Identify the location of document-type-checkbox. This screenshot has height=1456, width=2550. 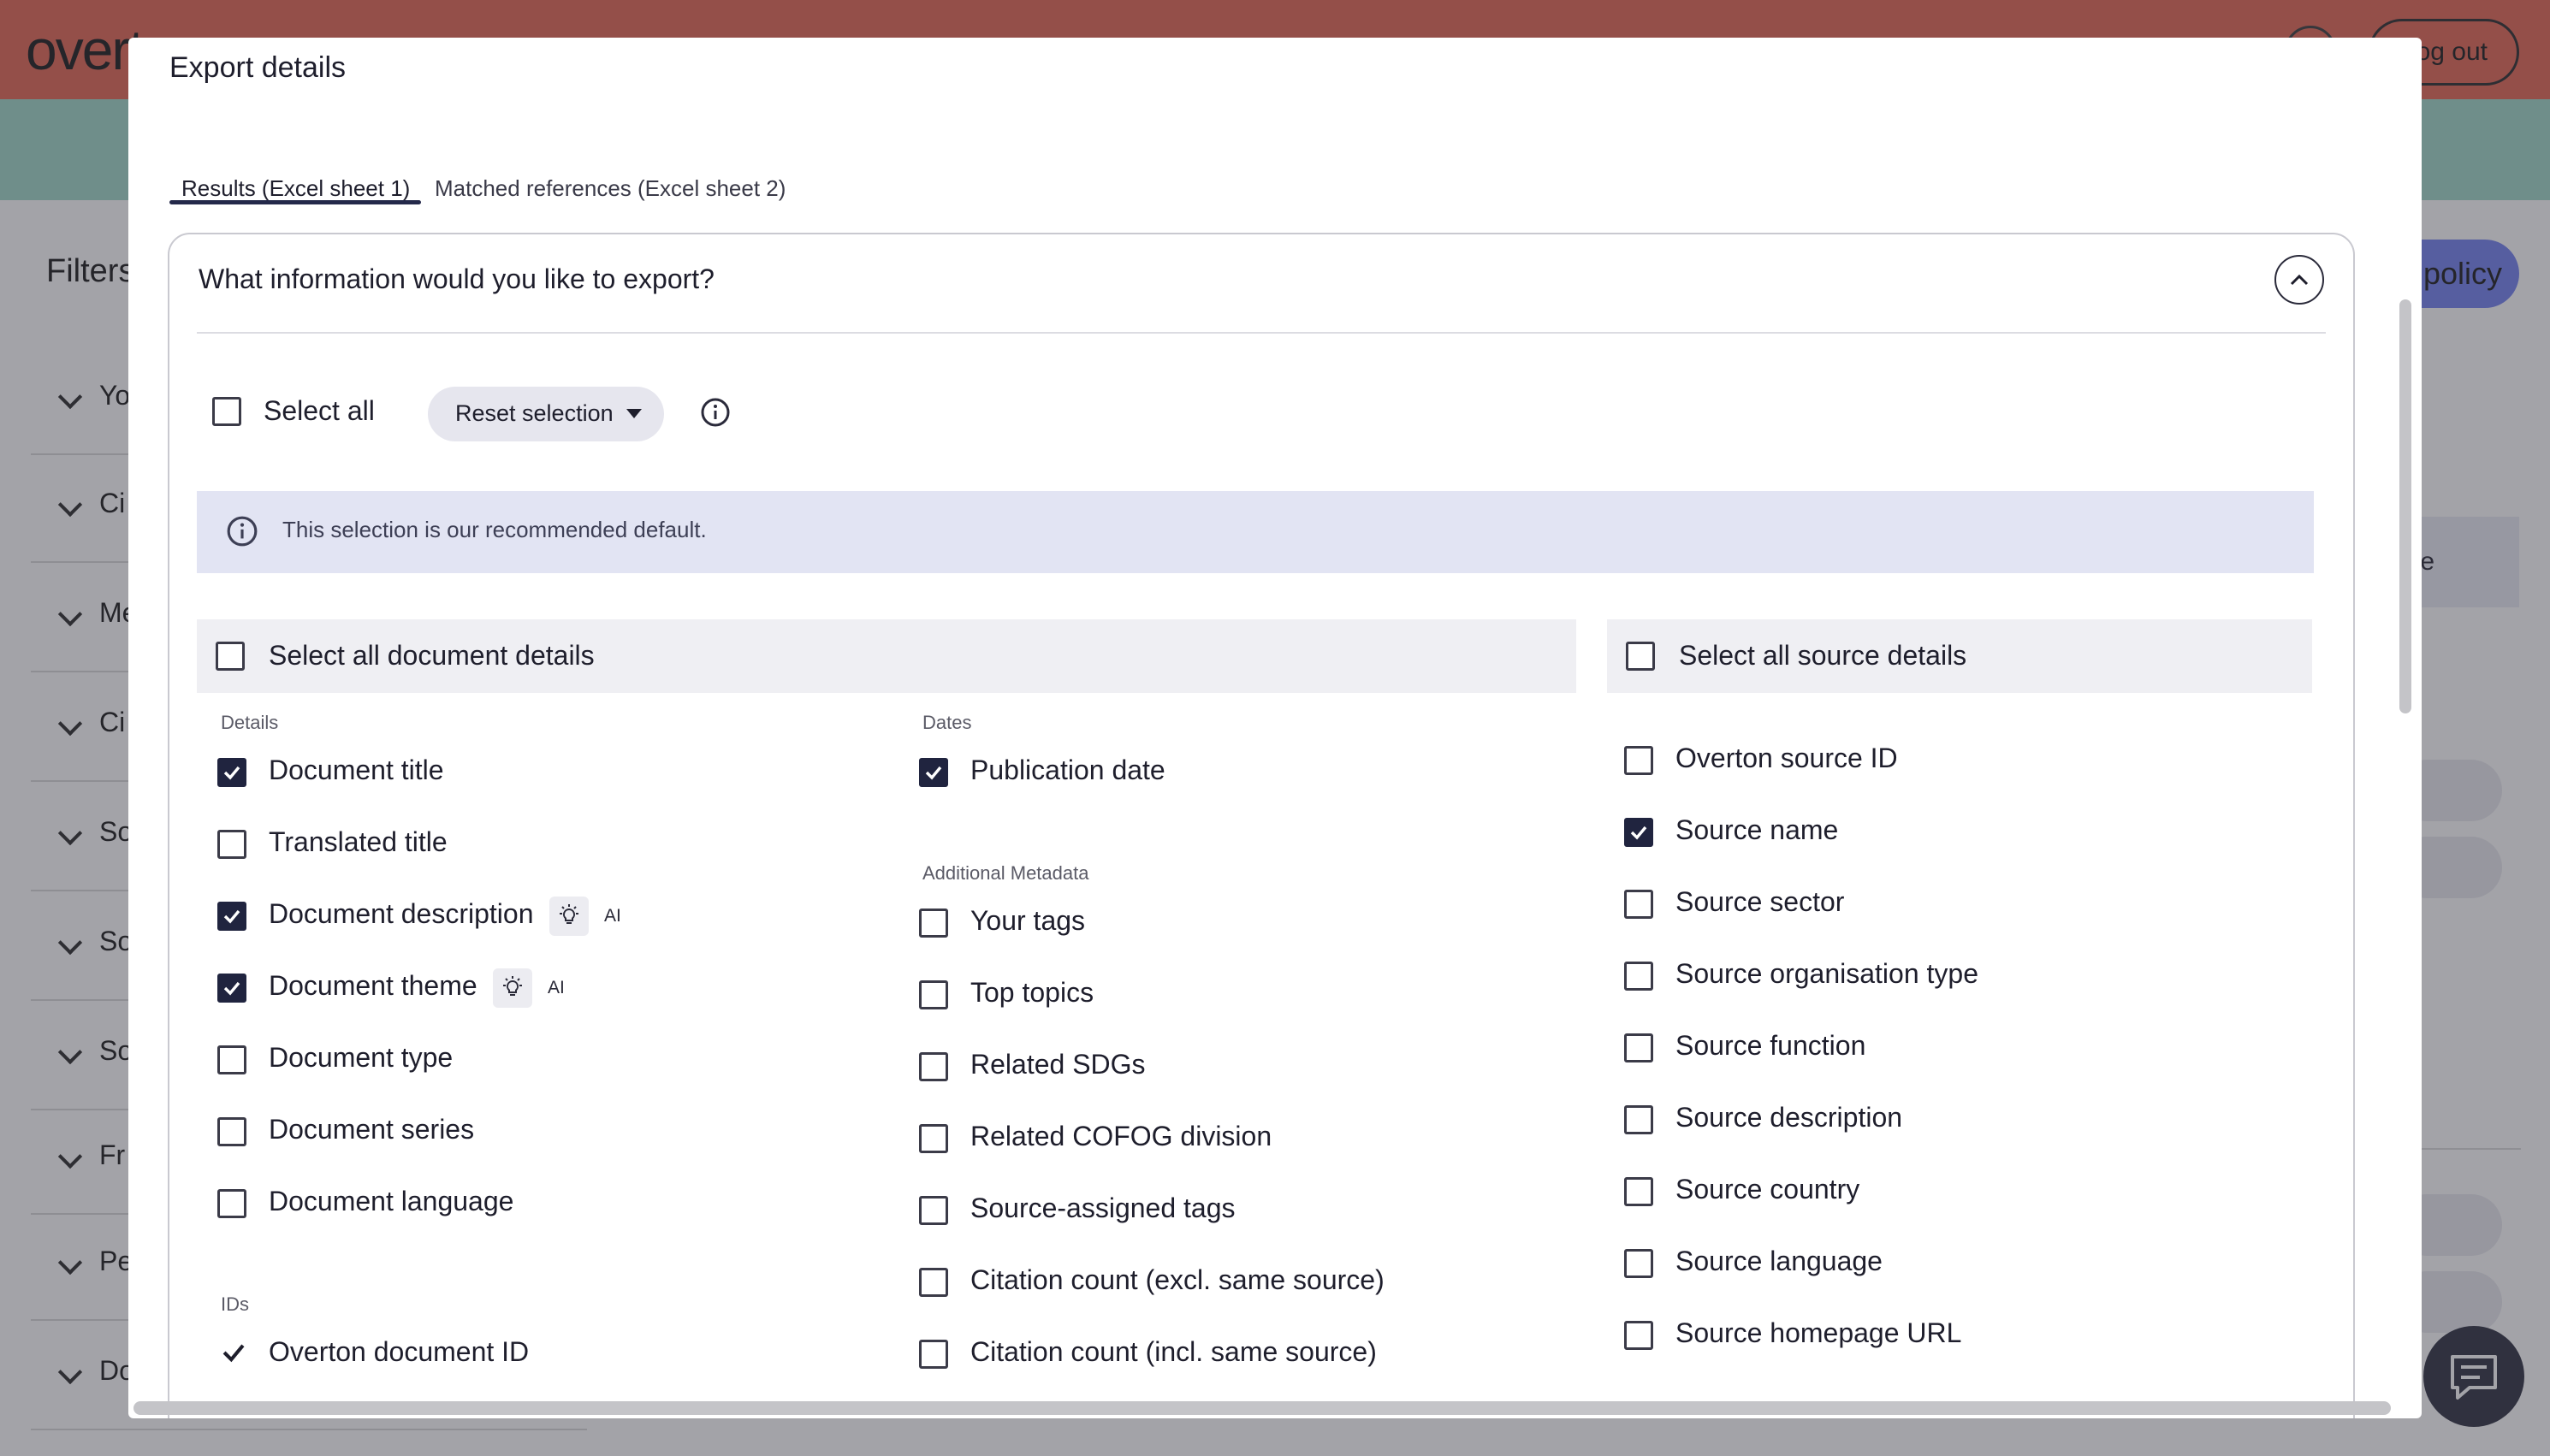
(232, 1059).